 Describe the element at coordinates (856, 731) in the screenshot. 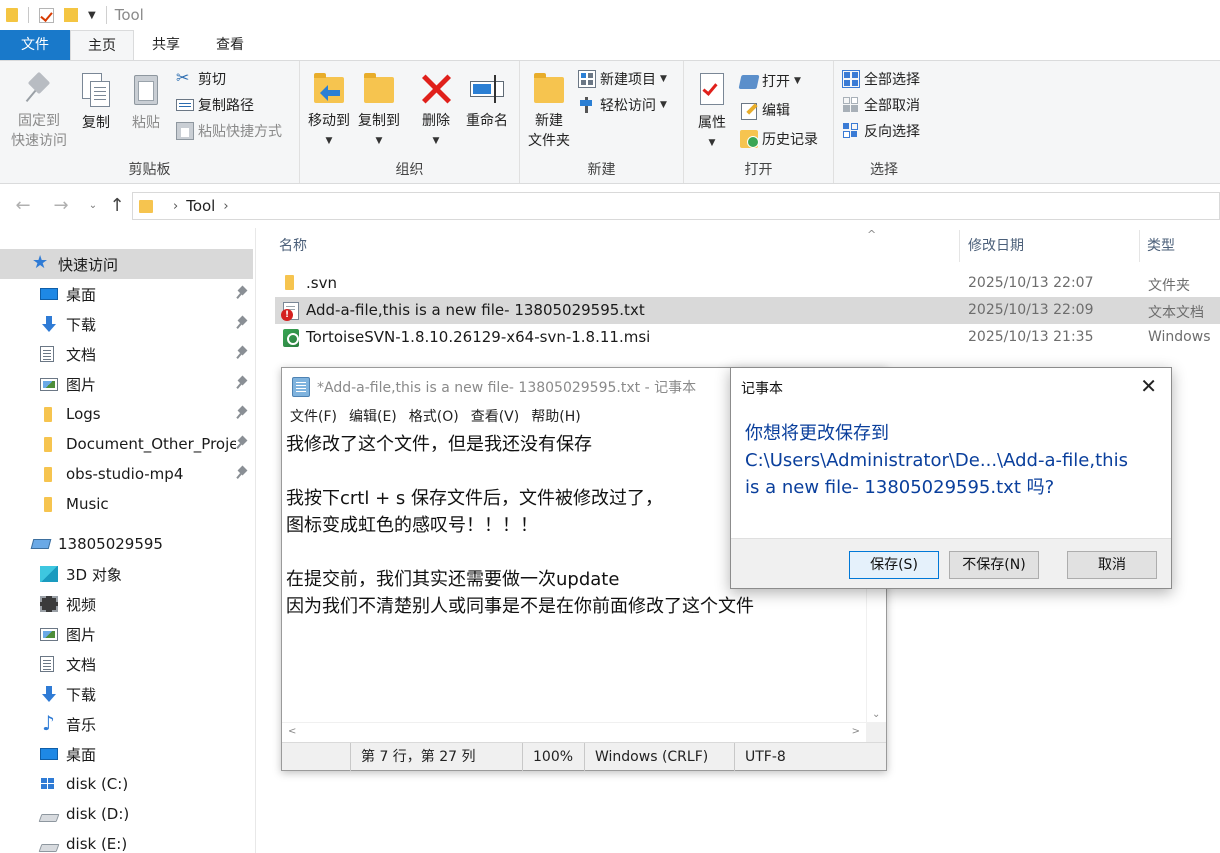

I see `scroll-right-icon: >` at that location.